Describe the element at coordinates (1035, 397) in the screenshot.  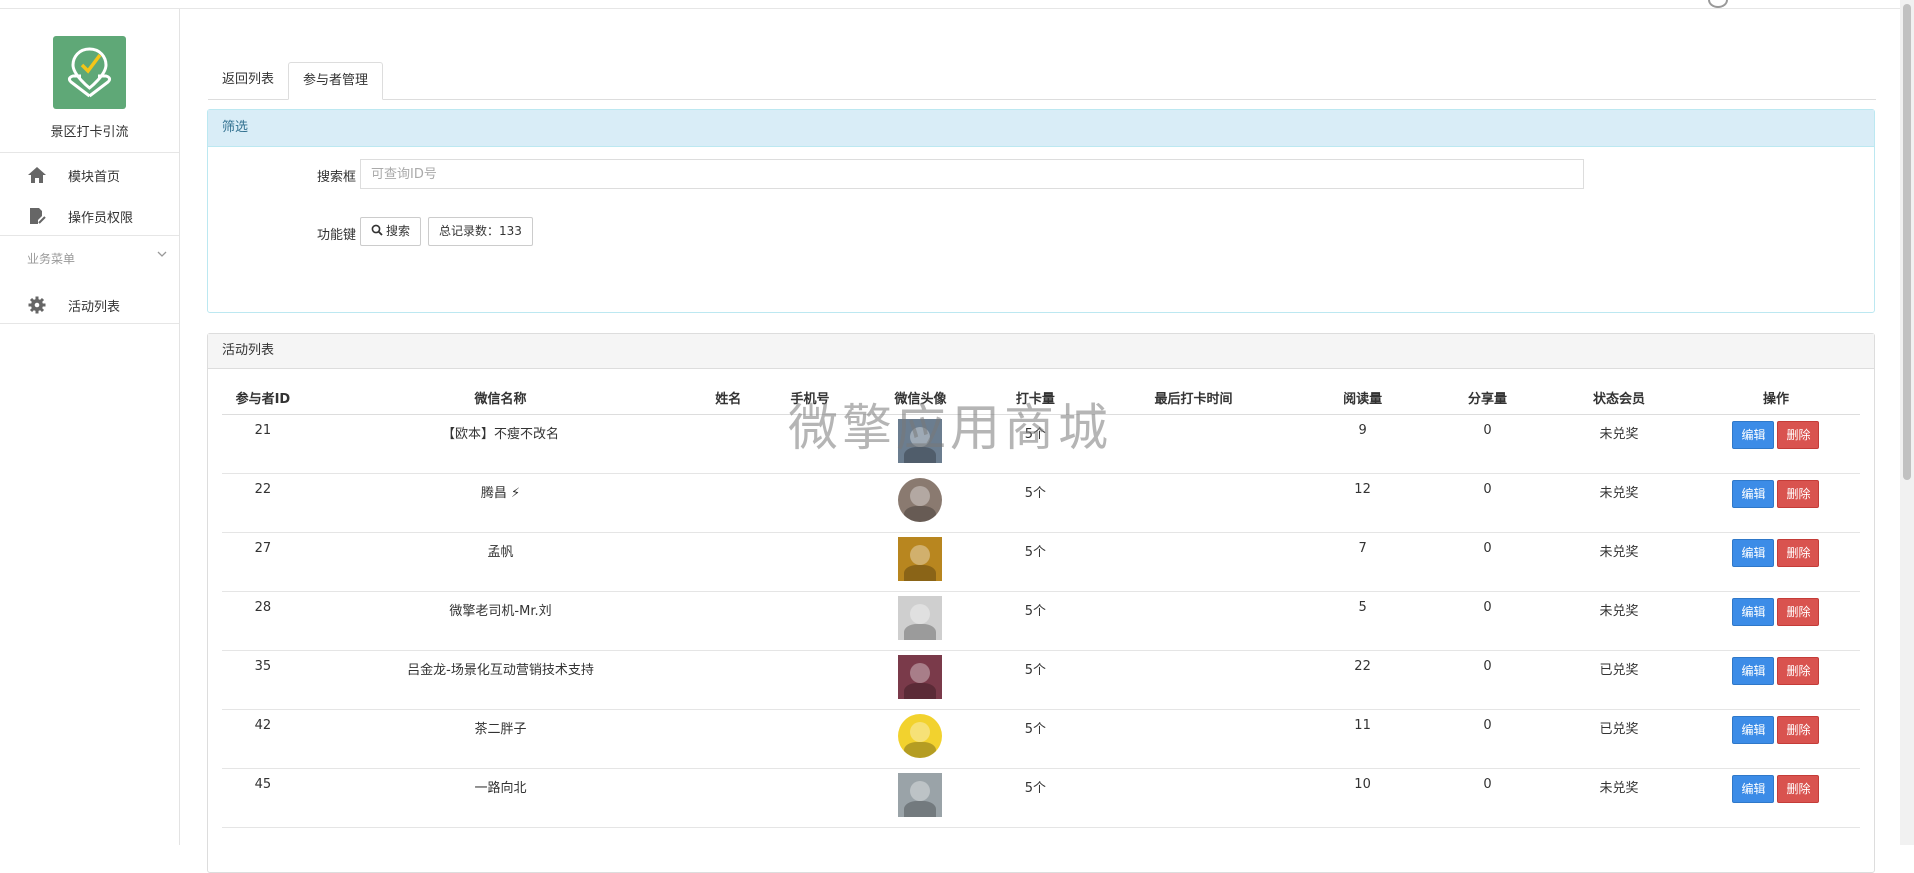
I see `column-header: 打卡量` at that location.